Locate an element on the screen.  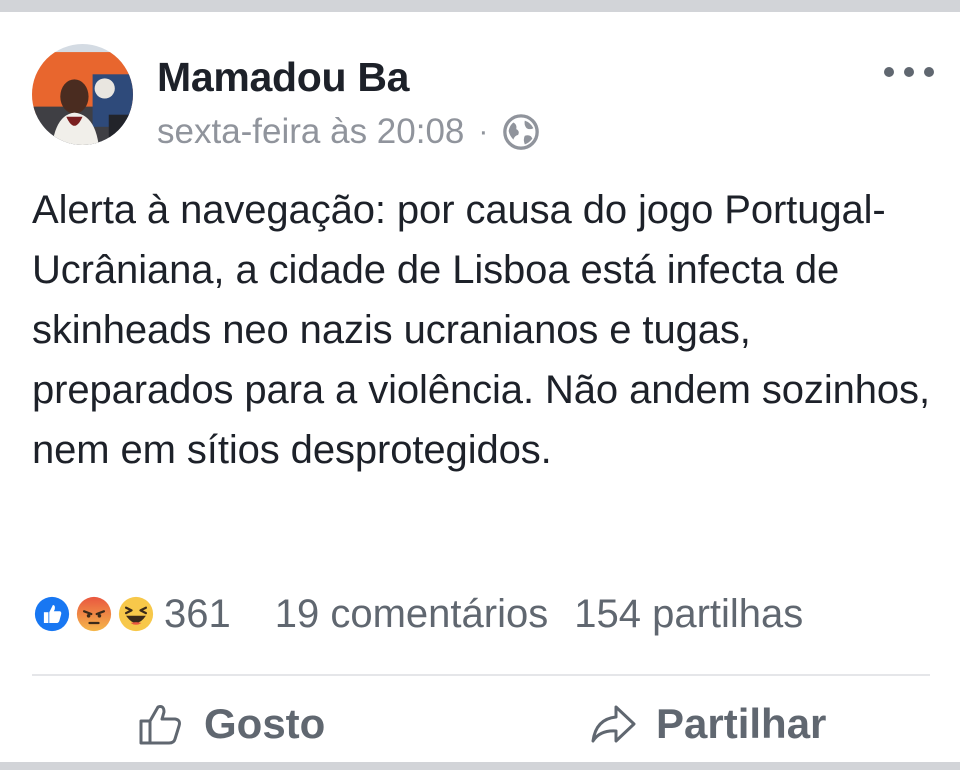
like-reaction-icon is located at coordinates (52, 614).